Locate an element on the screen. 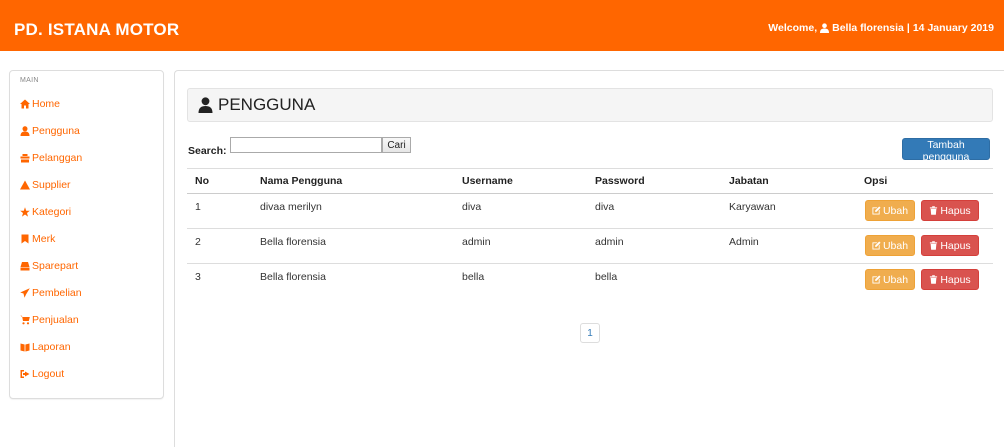 This screenshot has height=447, width=1004. brand-title: PD. ISTANA MOTOR is located at coordinates (96, 30).